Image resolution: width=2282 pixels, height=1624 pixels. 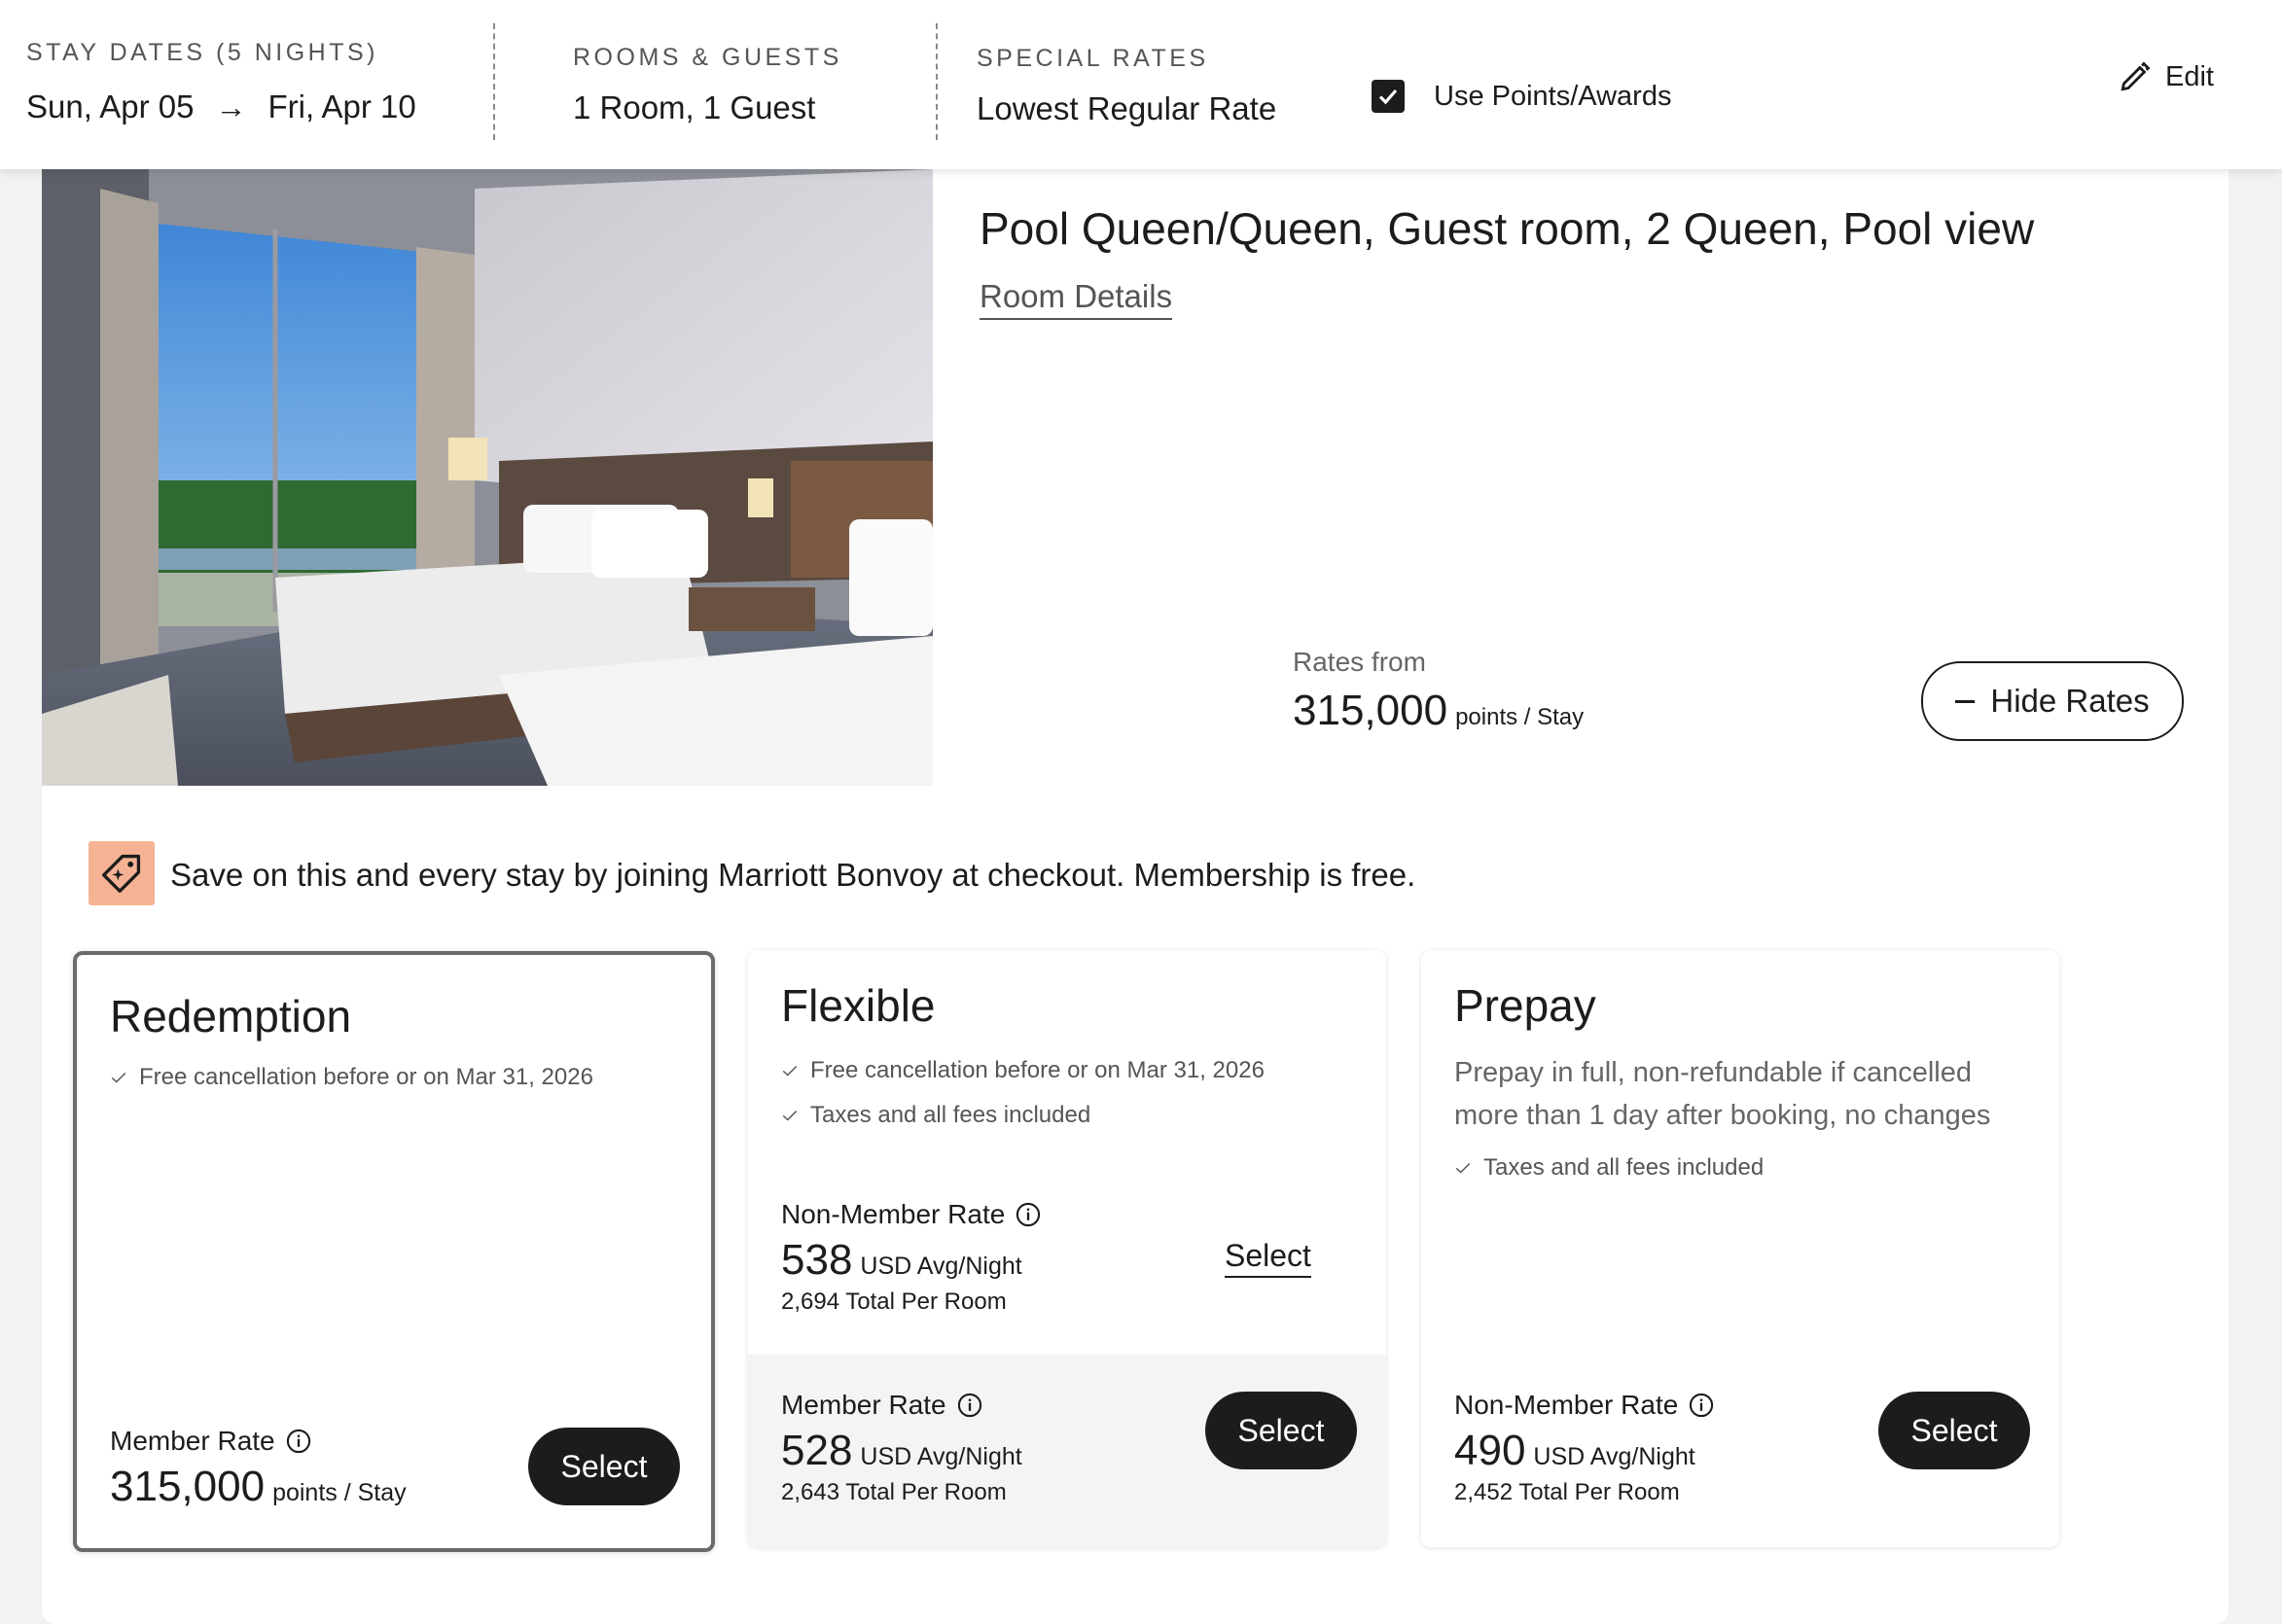 What do you see at coordinates (1268, 1258) in the screenshot?
I see `select-link: Select` at bounding box center [1268, 1258].